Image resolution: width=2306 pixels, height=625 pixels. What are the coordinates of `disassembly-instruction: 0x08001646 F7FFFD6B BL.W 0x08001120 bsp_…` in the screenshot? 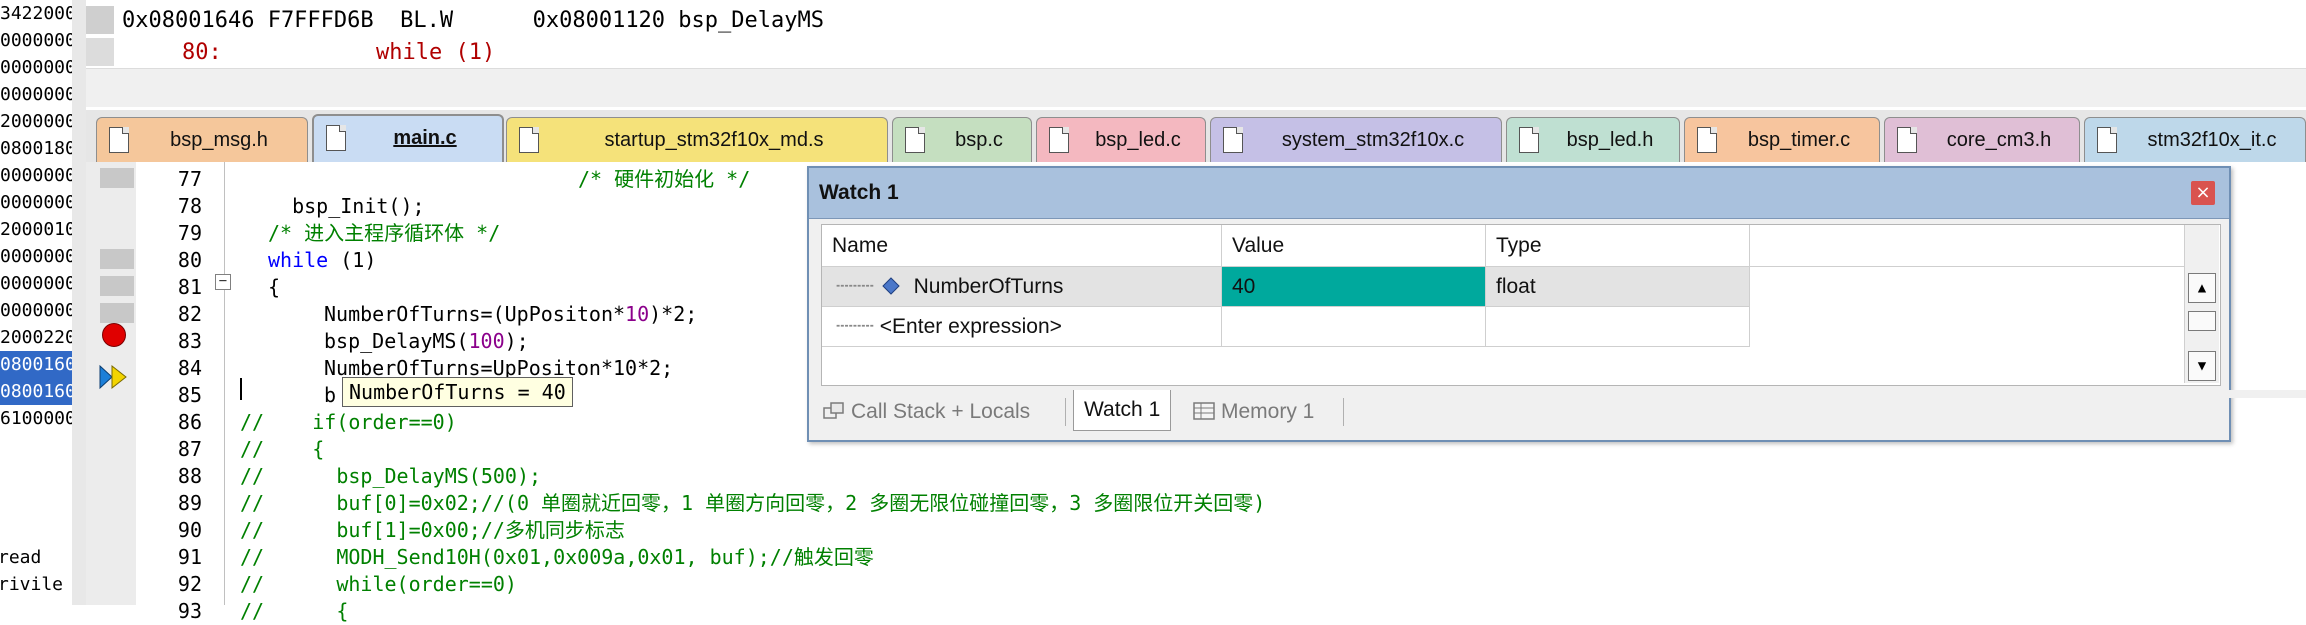 It's located at (473, 21).